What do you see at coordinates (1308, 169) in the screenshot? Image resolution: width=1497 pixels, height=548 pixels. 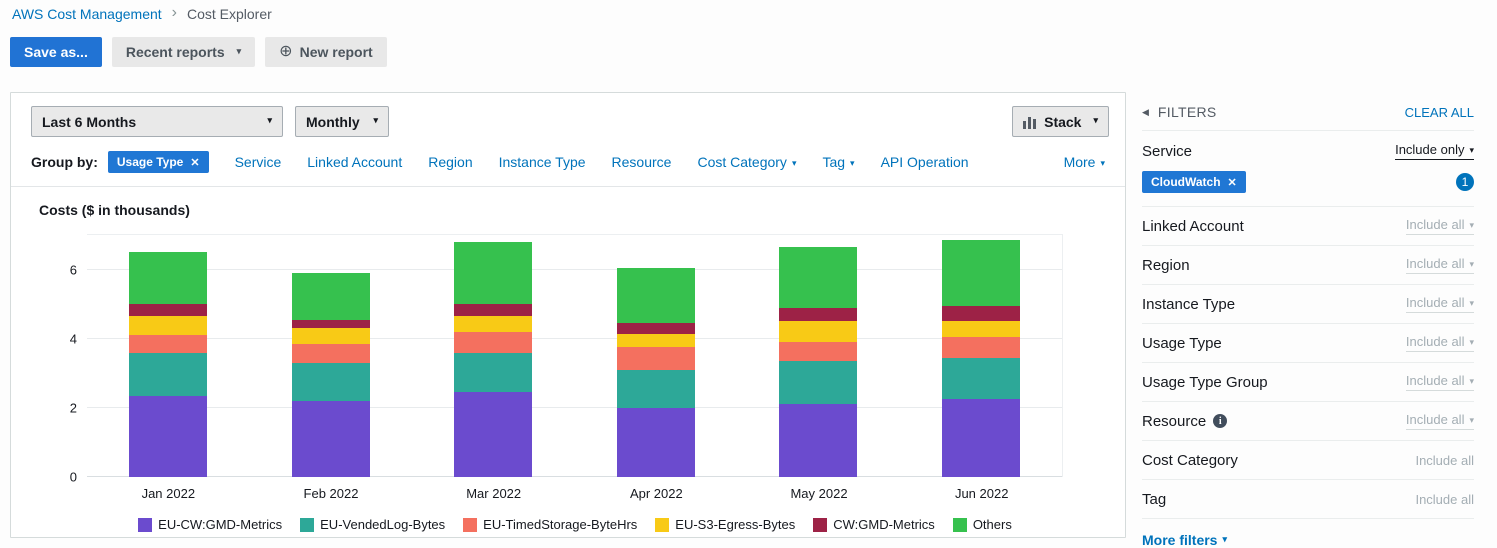 I see `filter-row-service: Service Include only ▾ CloudWatch ✕ 1` at bounding box center [1308, 169].